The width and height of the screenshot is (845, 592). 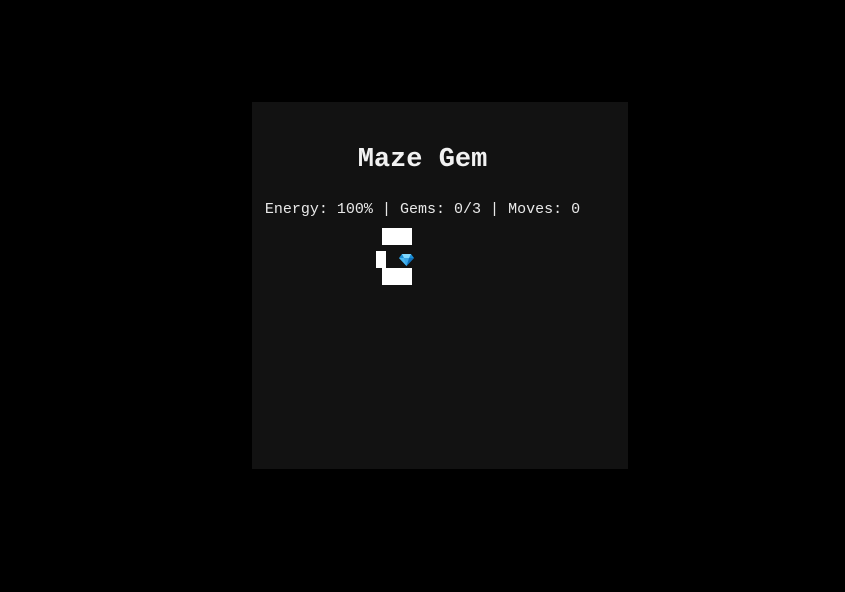 I want to click on game-title: Maze Gem, so click(x=422, y=160).